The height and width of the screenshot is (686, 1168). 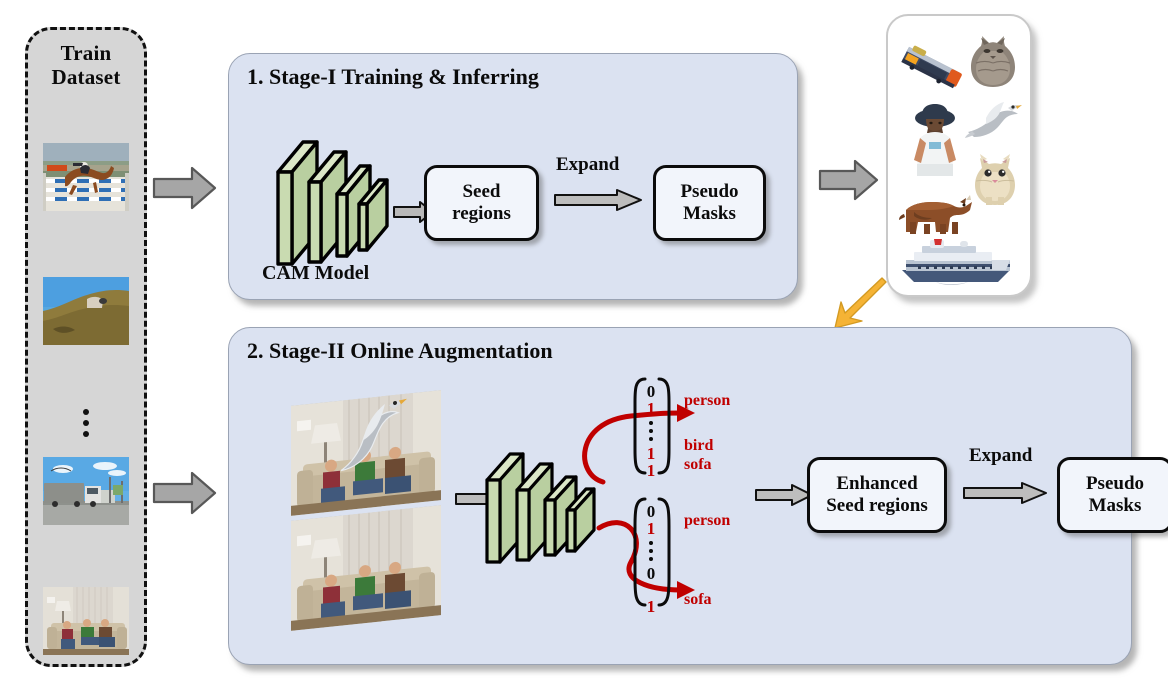 I want to click on vector2-label-person: person, so click(x=707, y=520).